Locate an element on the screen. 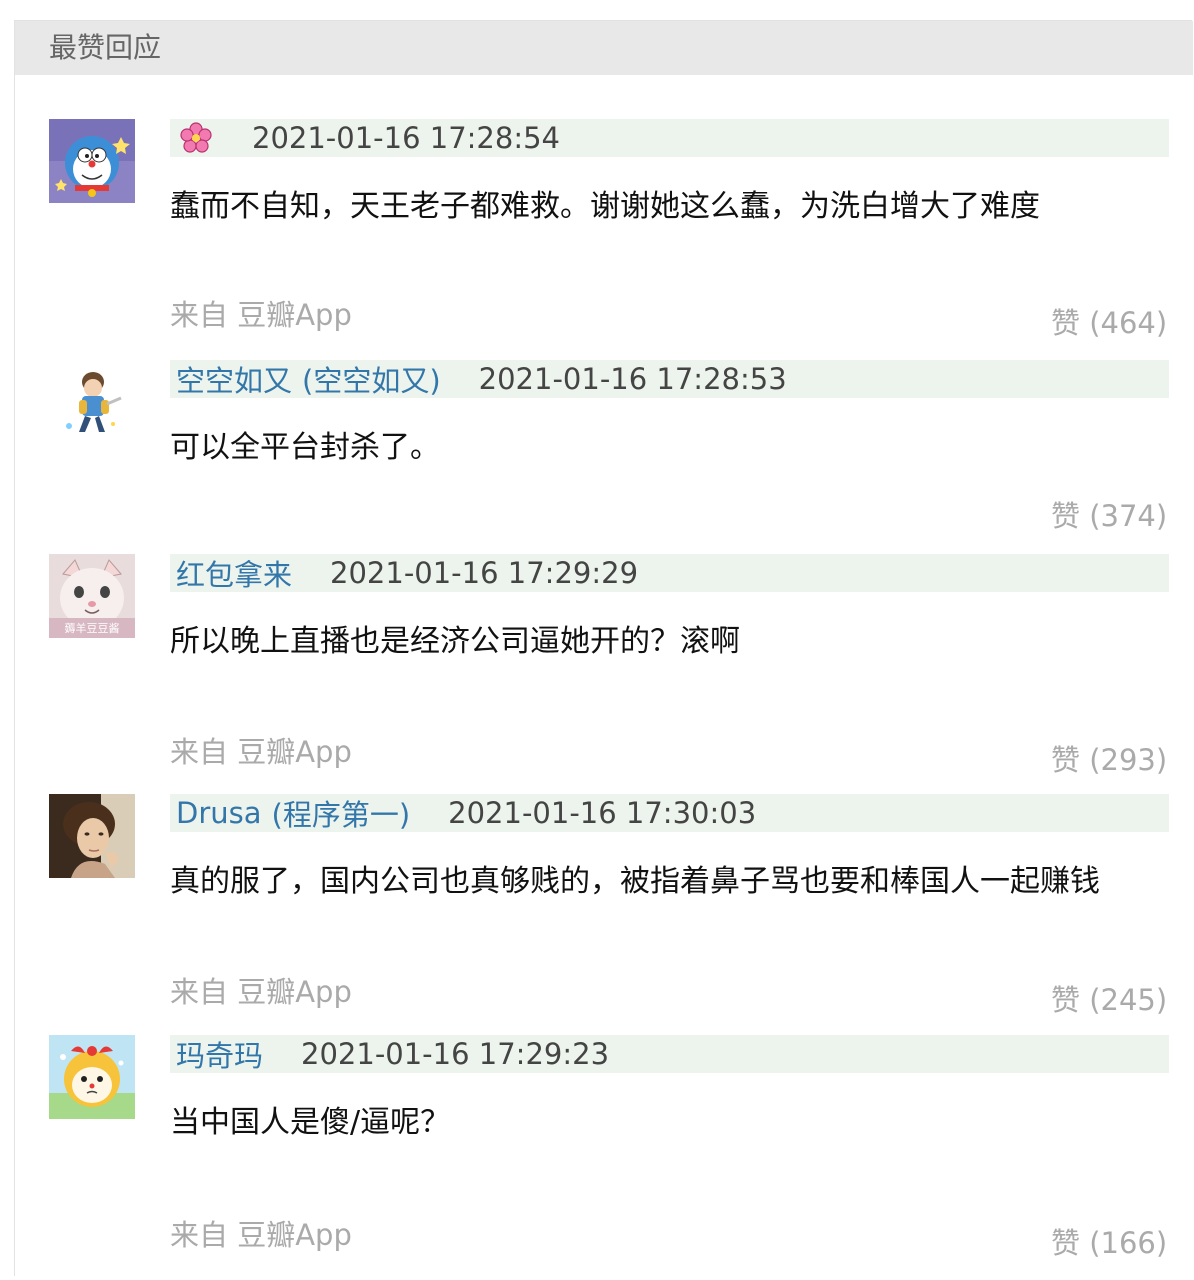 The width and height of the screenshot is (1194, 1280). comment-content: 所以晚上直播也是经济公司逼她开的？滚啊 is located at coordinates (455, 641).